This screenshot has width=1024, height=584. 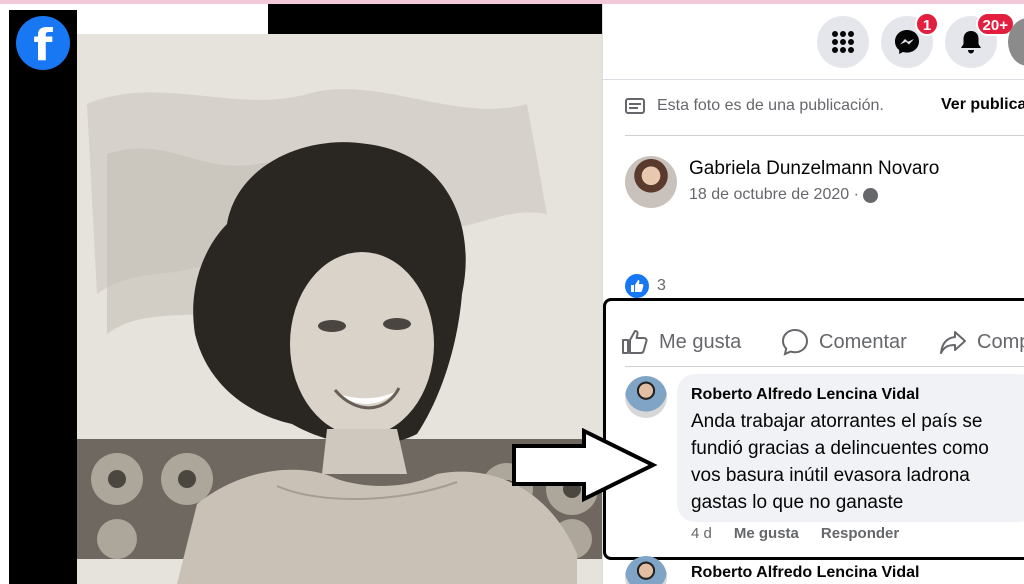 I want to click on comment-meta: 4 d Me gusta Responder, so click(x=795, y=533).